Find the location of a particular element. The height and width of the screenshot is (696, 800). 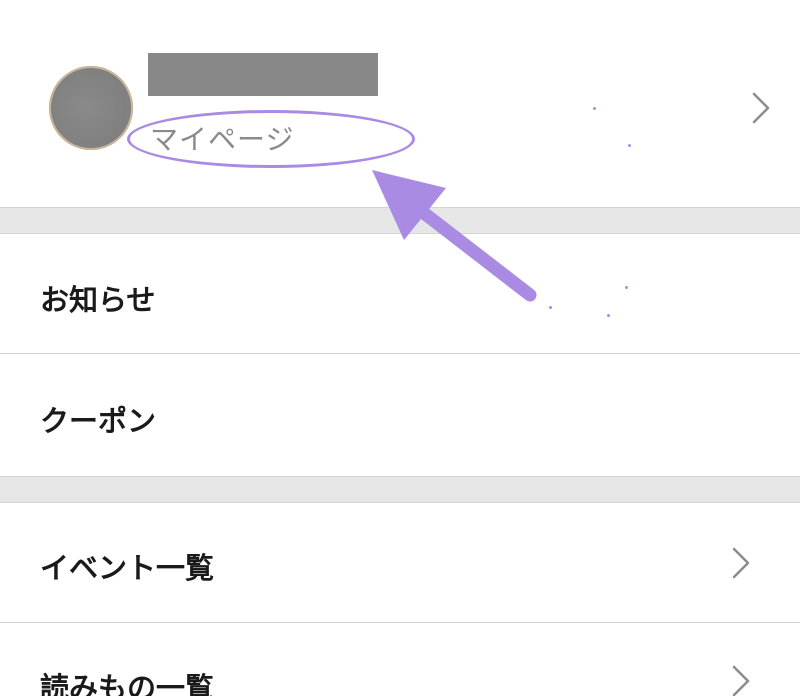

redacted-user-name is located at coordinates (263, 74).